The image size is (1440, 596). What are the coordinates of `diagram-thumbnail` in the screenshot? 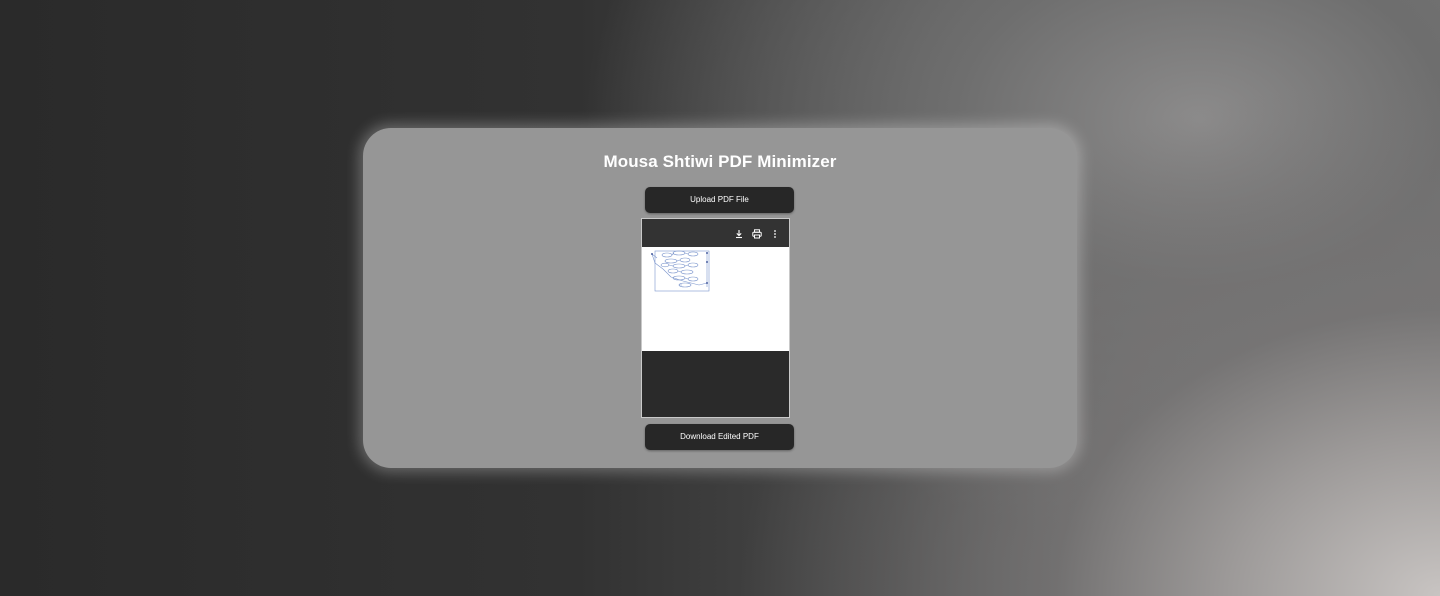 It's located at (680, 271).